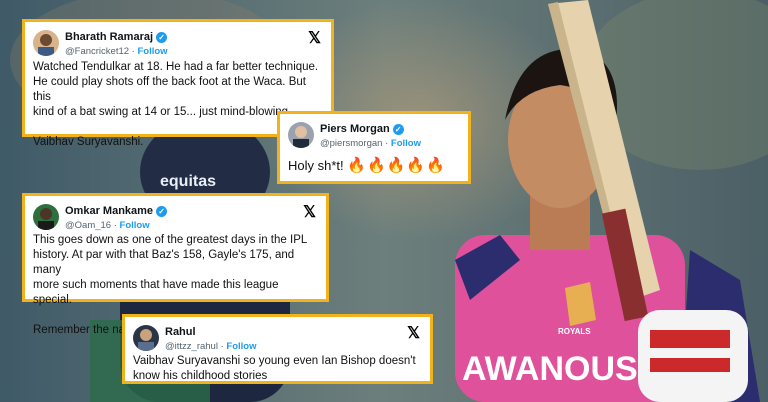 The image size is (768, 402). What do you see at coordinates (693, 356) in the screenshot?
I see `batting-gloves` at bounding box center [693, 356].